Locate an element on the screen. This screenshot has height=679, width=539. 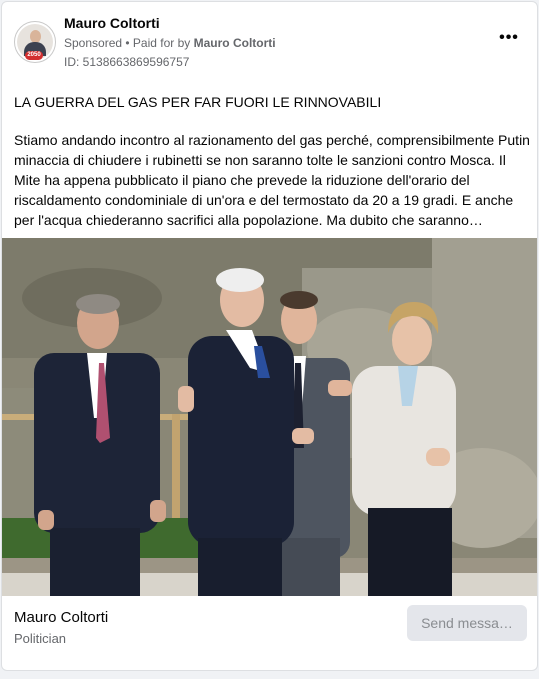
paid-by-name: Mauro Coltorti is located at coordinates (234, 43).